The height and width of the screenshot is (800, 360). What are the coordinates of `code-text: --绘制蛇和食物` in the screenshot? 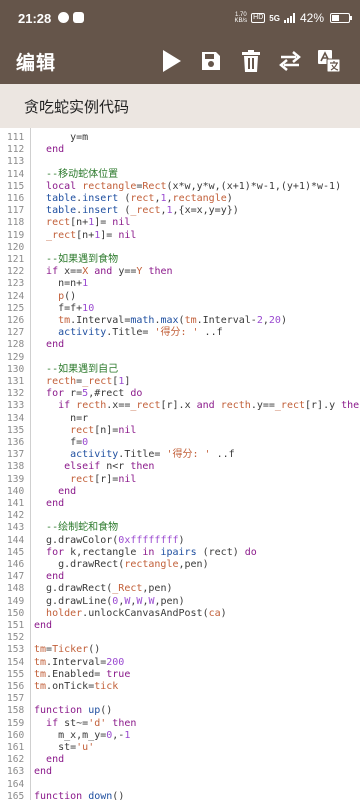 It's located at (76, 528).